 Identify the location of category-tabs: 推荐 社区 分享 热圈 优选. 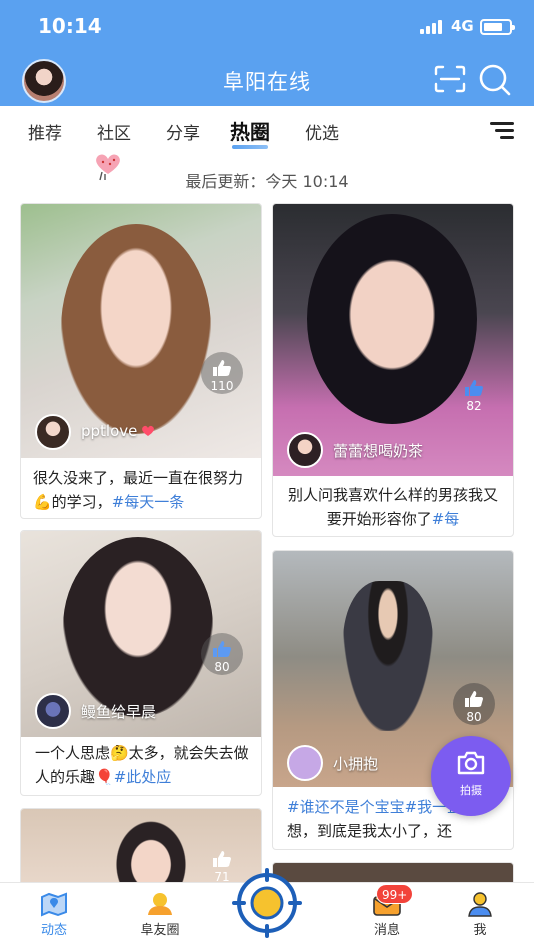
(267, 130).